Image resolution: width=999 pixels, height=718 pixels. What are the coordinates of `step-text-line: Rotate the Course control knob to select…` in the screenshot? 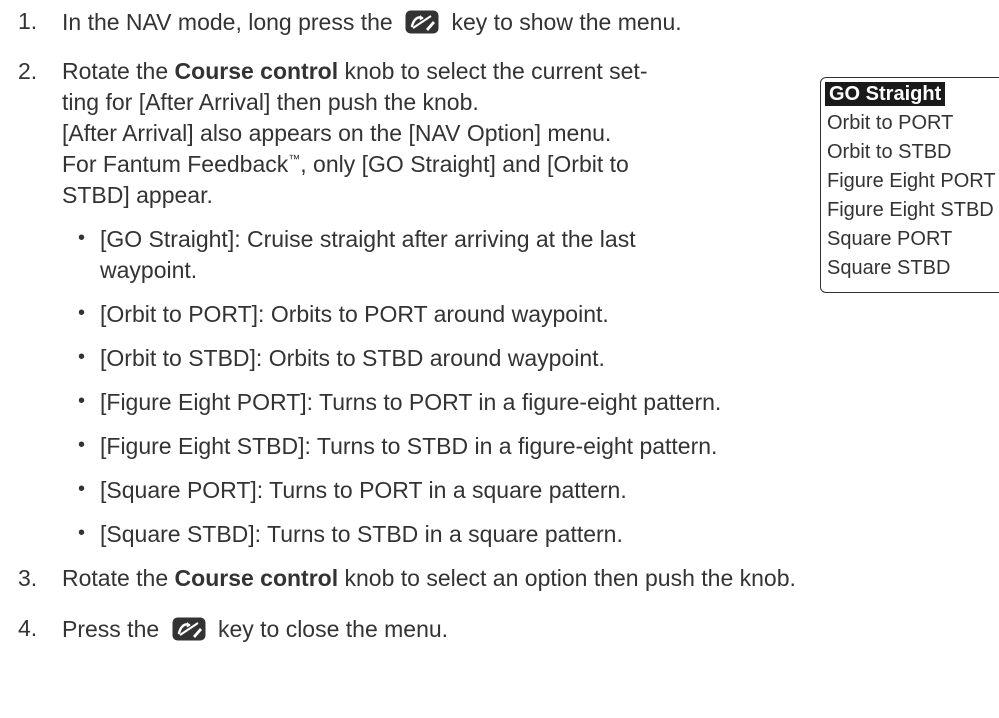 It's located at (355, 71).